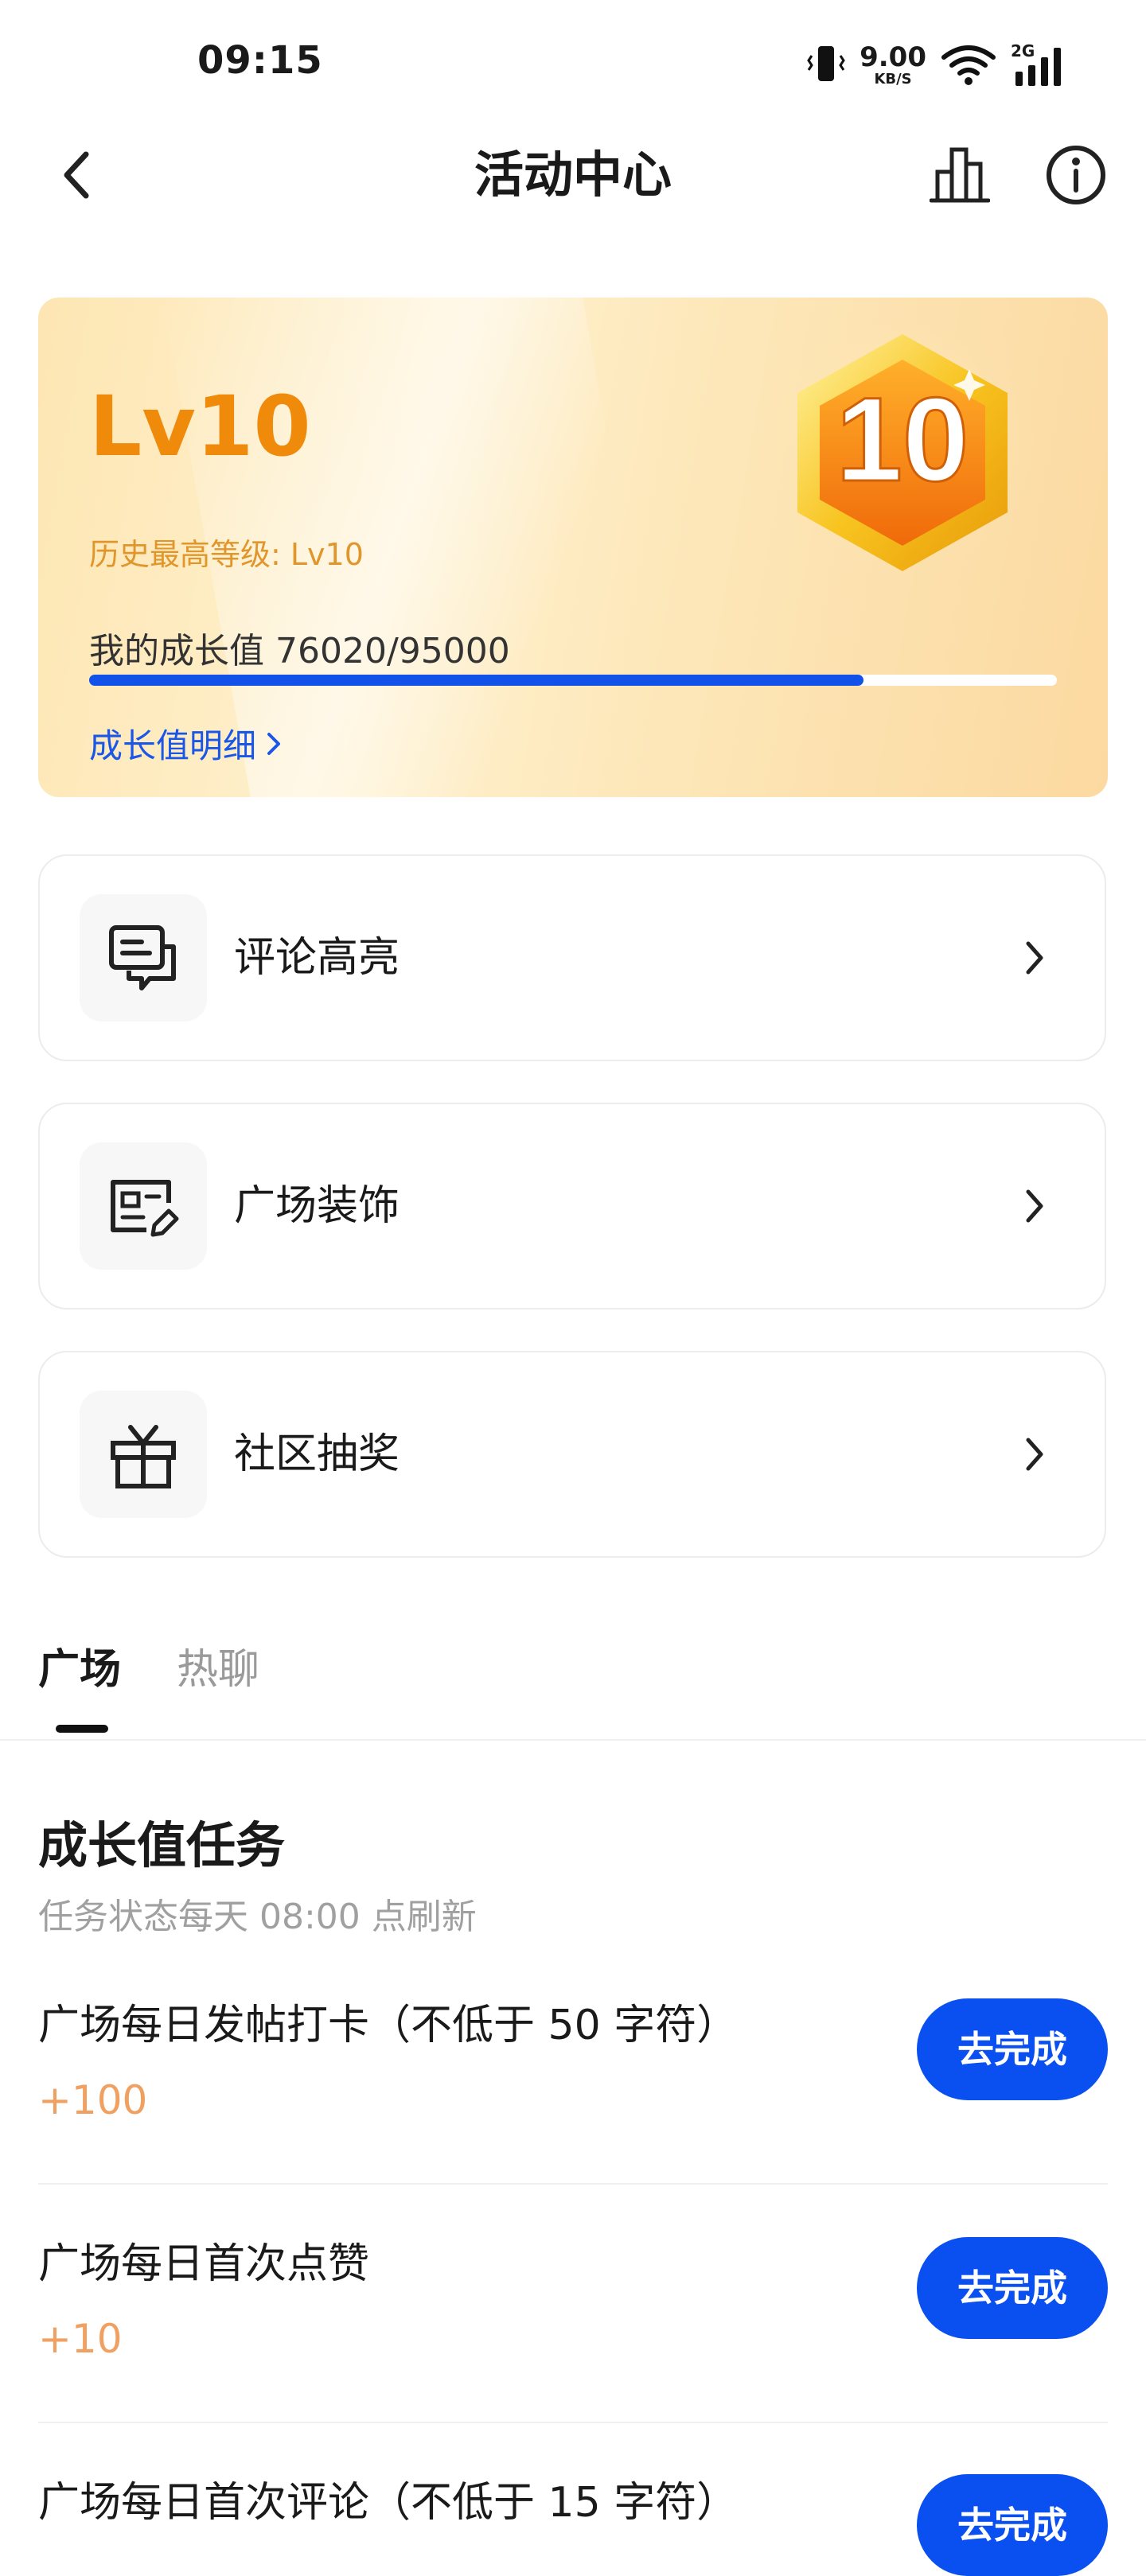 The height and width of the screenshot is (2576, 1146). Describe the element at coordinates (476, 681) in the screenshot. I see `growth-progress-fill` at that location.